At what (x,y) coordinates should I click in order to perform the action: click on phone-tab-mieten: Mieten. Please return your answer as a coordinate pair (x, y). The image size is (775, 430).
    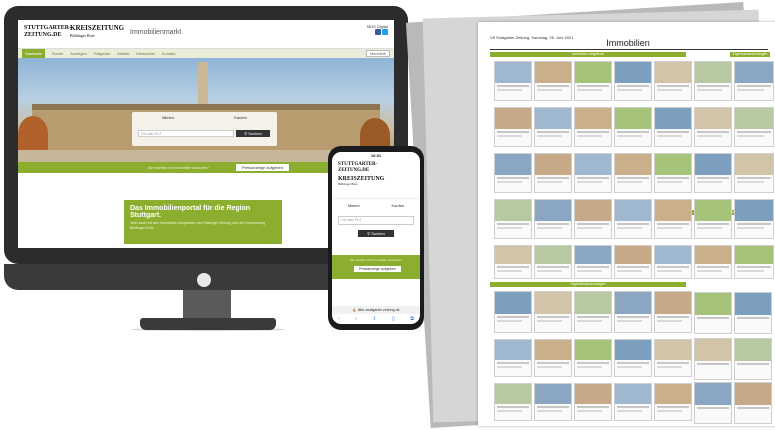
    Looking at the image, I should click on (354, 205).